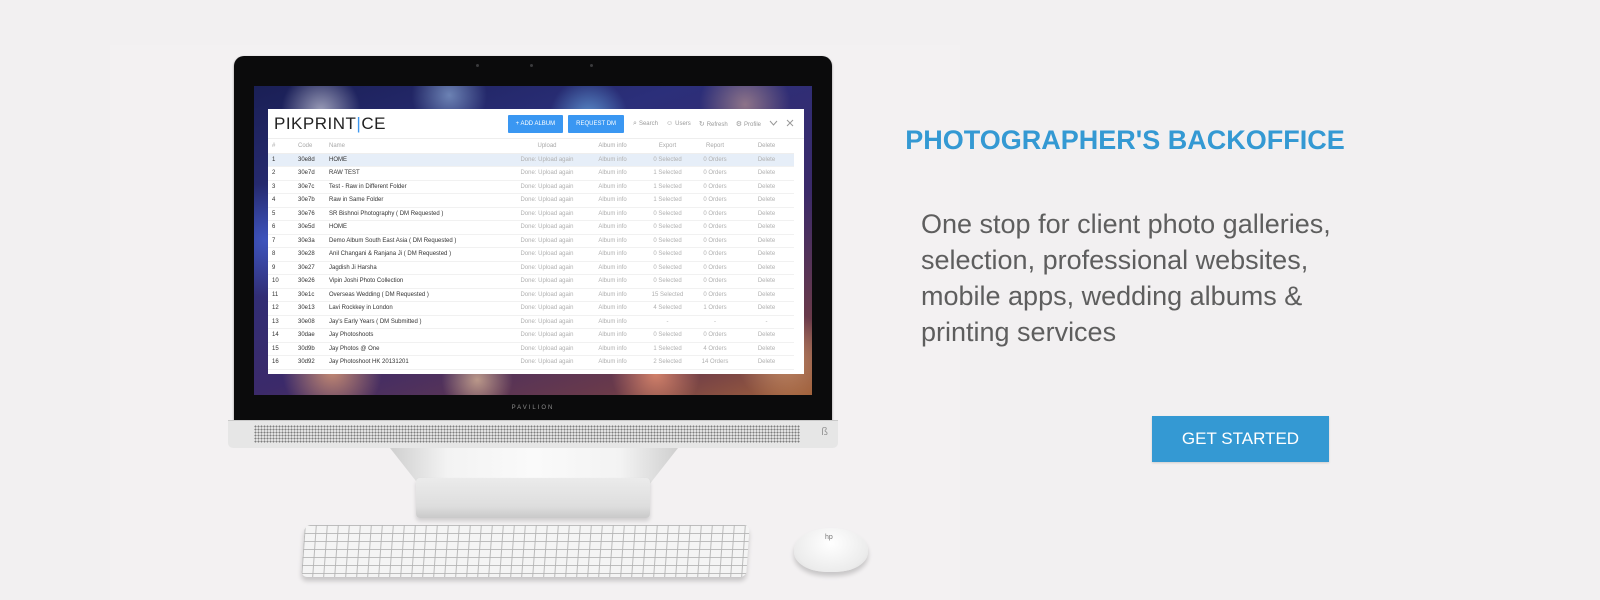 Image resolution: width=1600 pixels, height=600 pixels. I want to click on row-name: Vipin Joshi Photo Collection, so click(419, 281).